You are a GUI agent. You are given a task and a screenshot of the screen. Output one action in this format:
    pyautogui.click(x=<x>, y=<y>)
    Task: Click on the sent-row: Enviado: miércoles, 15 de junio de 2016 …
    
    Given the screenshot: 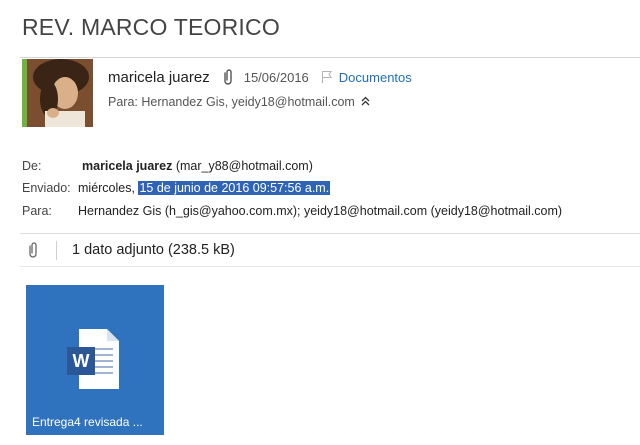 What is the action you would take?
    pyautogui.click(x=176, y=188)
    